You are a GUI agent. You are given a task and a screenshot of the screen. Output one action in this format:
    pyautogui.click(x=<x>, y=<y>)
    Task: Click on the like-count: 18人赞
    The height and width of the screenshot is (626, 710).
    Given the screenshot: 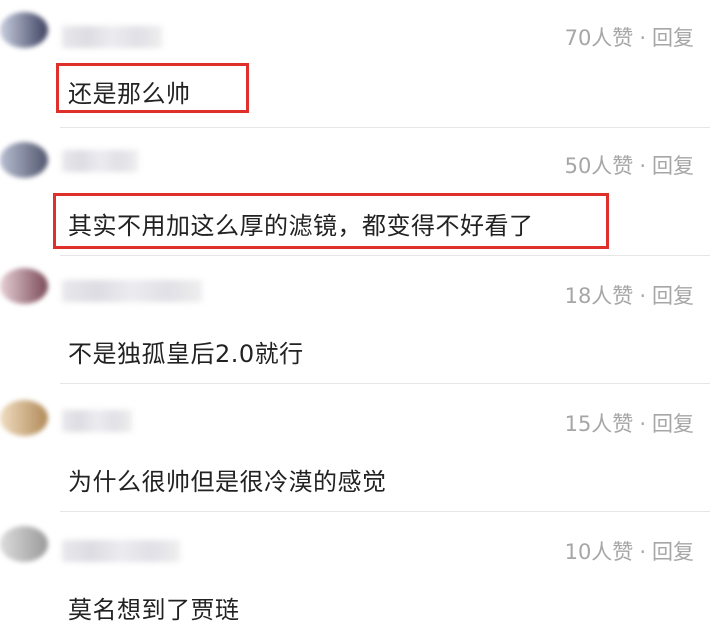 What is the action you would take?
    pyautogui.click(x=599, y=295)
    